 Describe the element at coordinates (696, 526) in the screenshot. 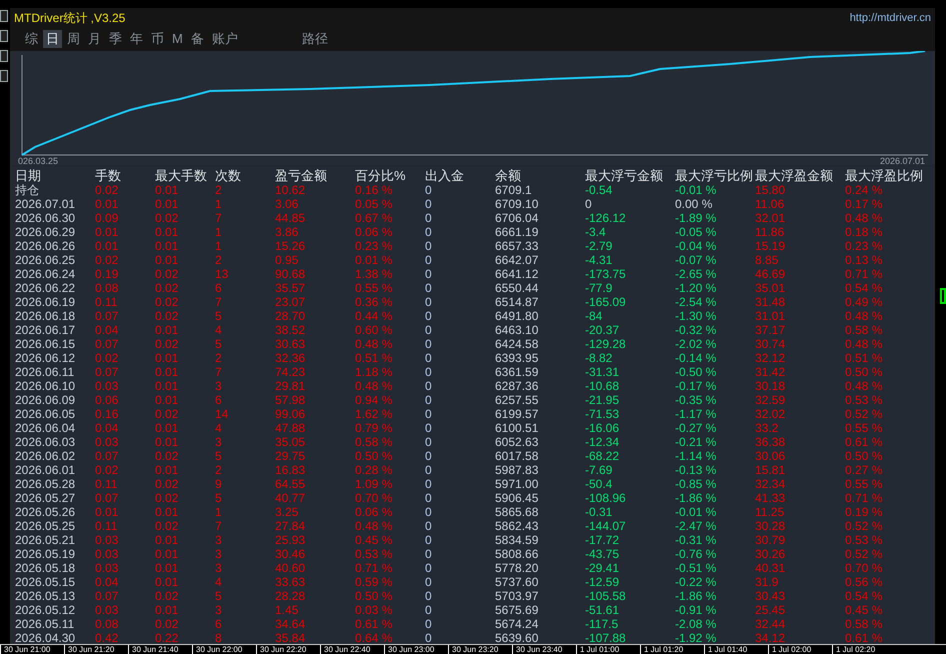

I see `table-cell-text: -2.47 %` at that location.